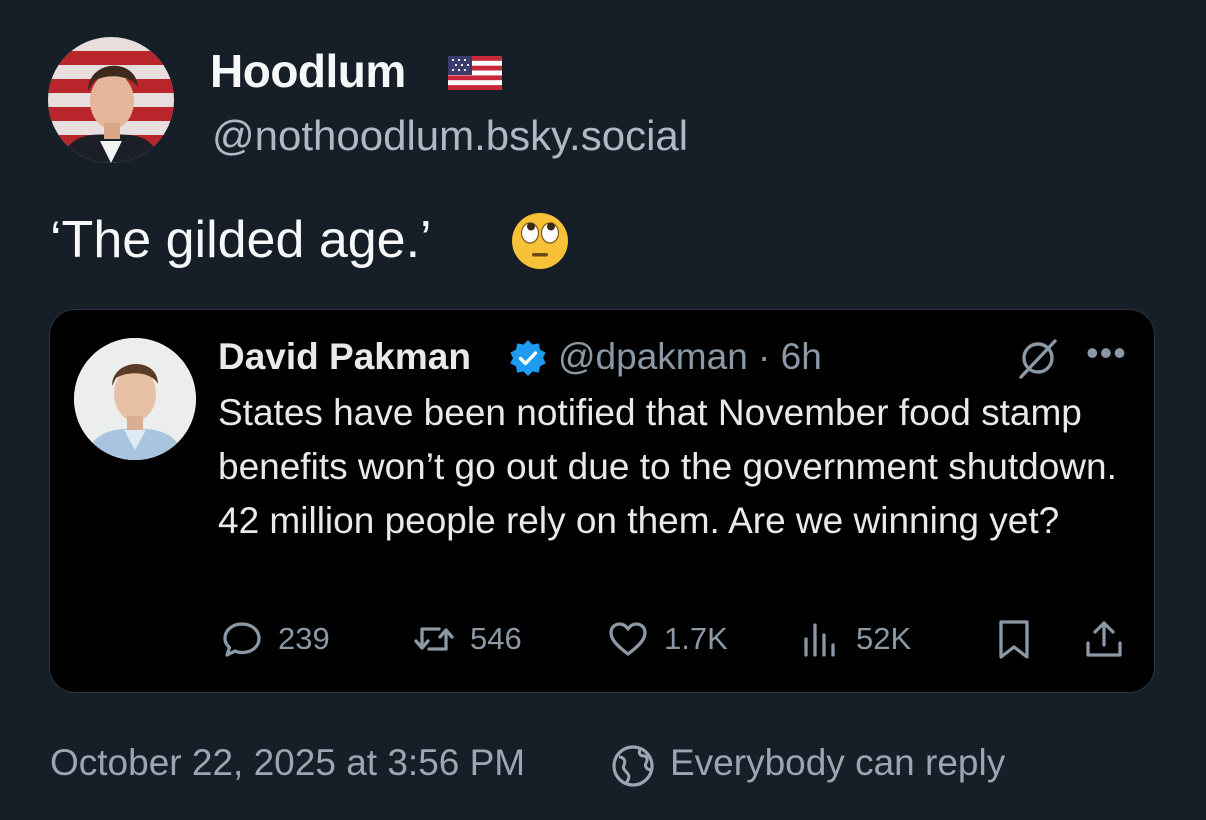 The image size is (1206, 820). I want to click on quoted-author-handle-time: @dpakman · 6h, so click(690, 357).